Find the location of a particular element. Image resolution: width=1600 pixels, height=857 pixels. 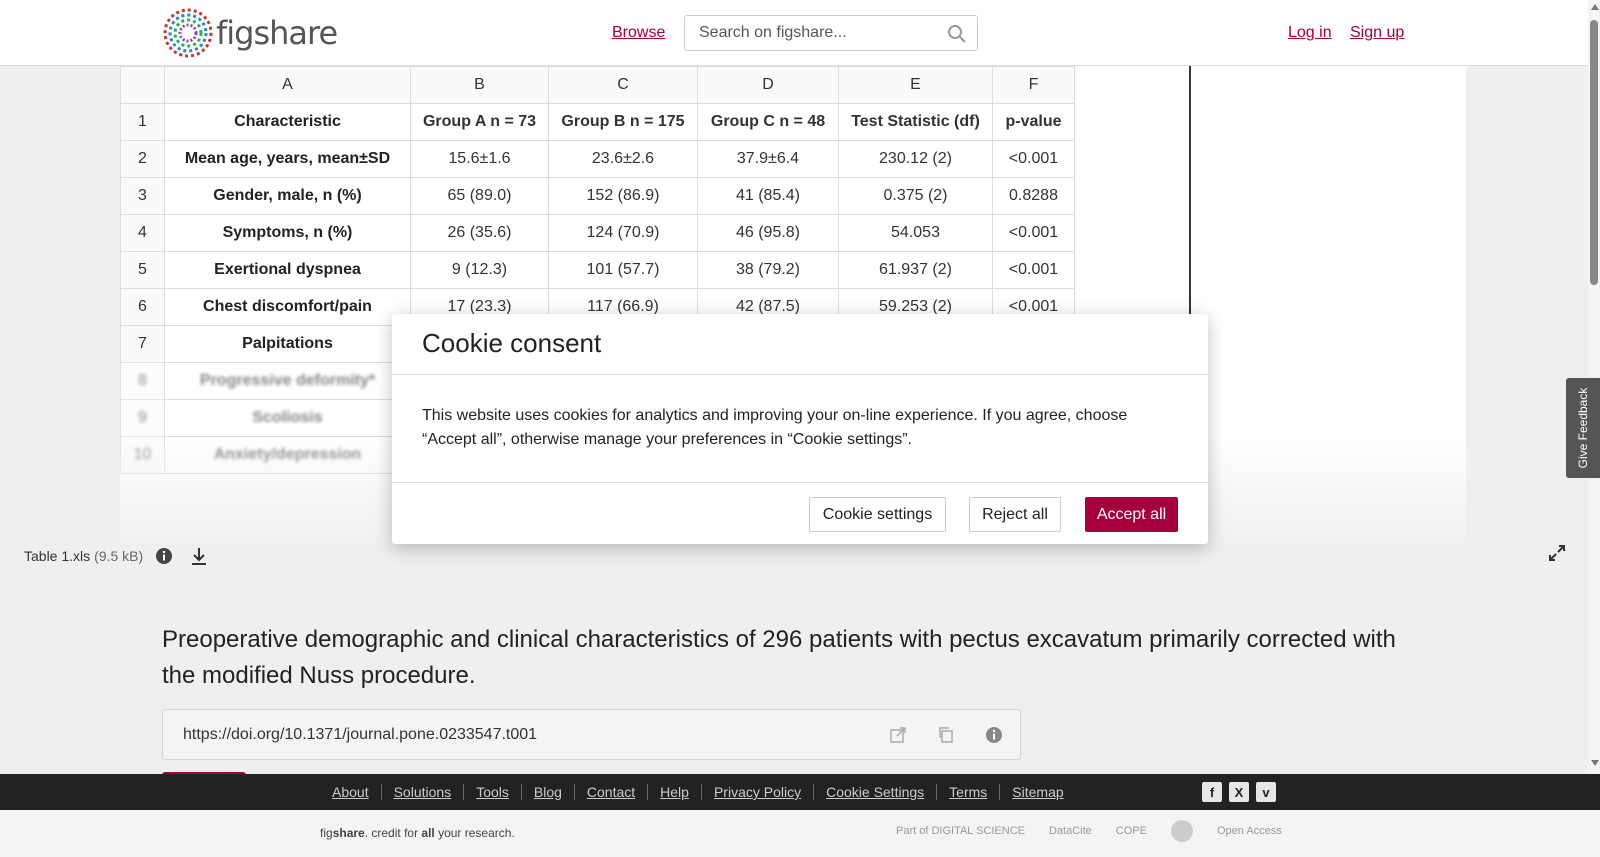

signup-link: Sign up is located at coordinates (1377, 33).